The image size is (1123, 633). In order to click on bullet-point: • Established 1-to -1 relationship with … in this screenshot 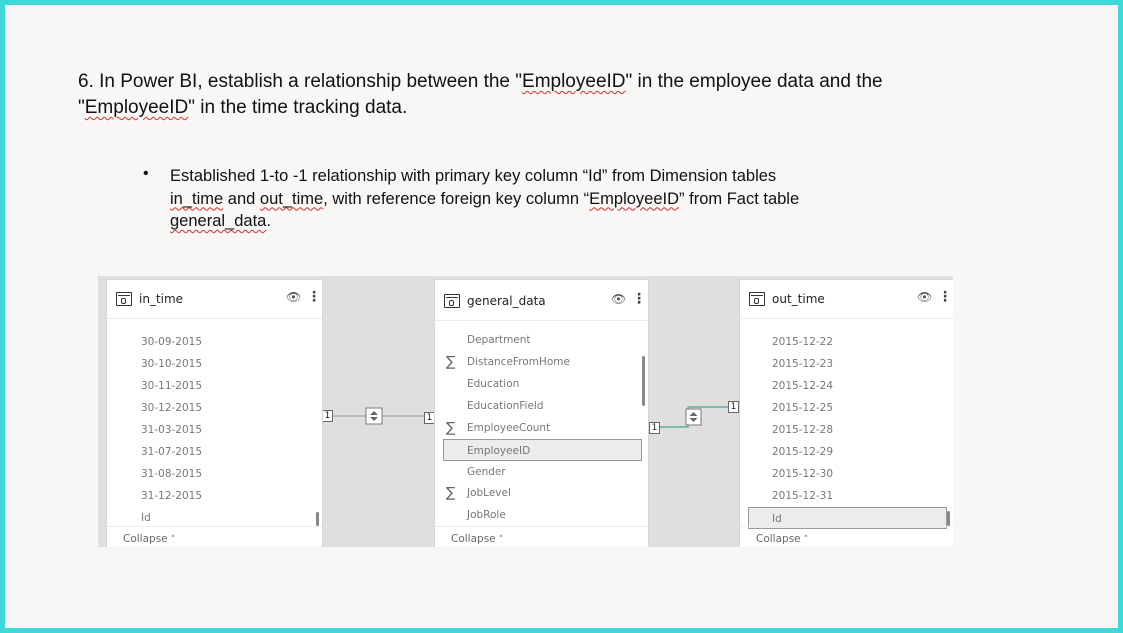, I will do `click(523, 199)`.